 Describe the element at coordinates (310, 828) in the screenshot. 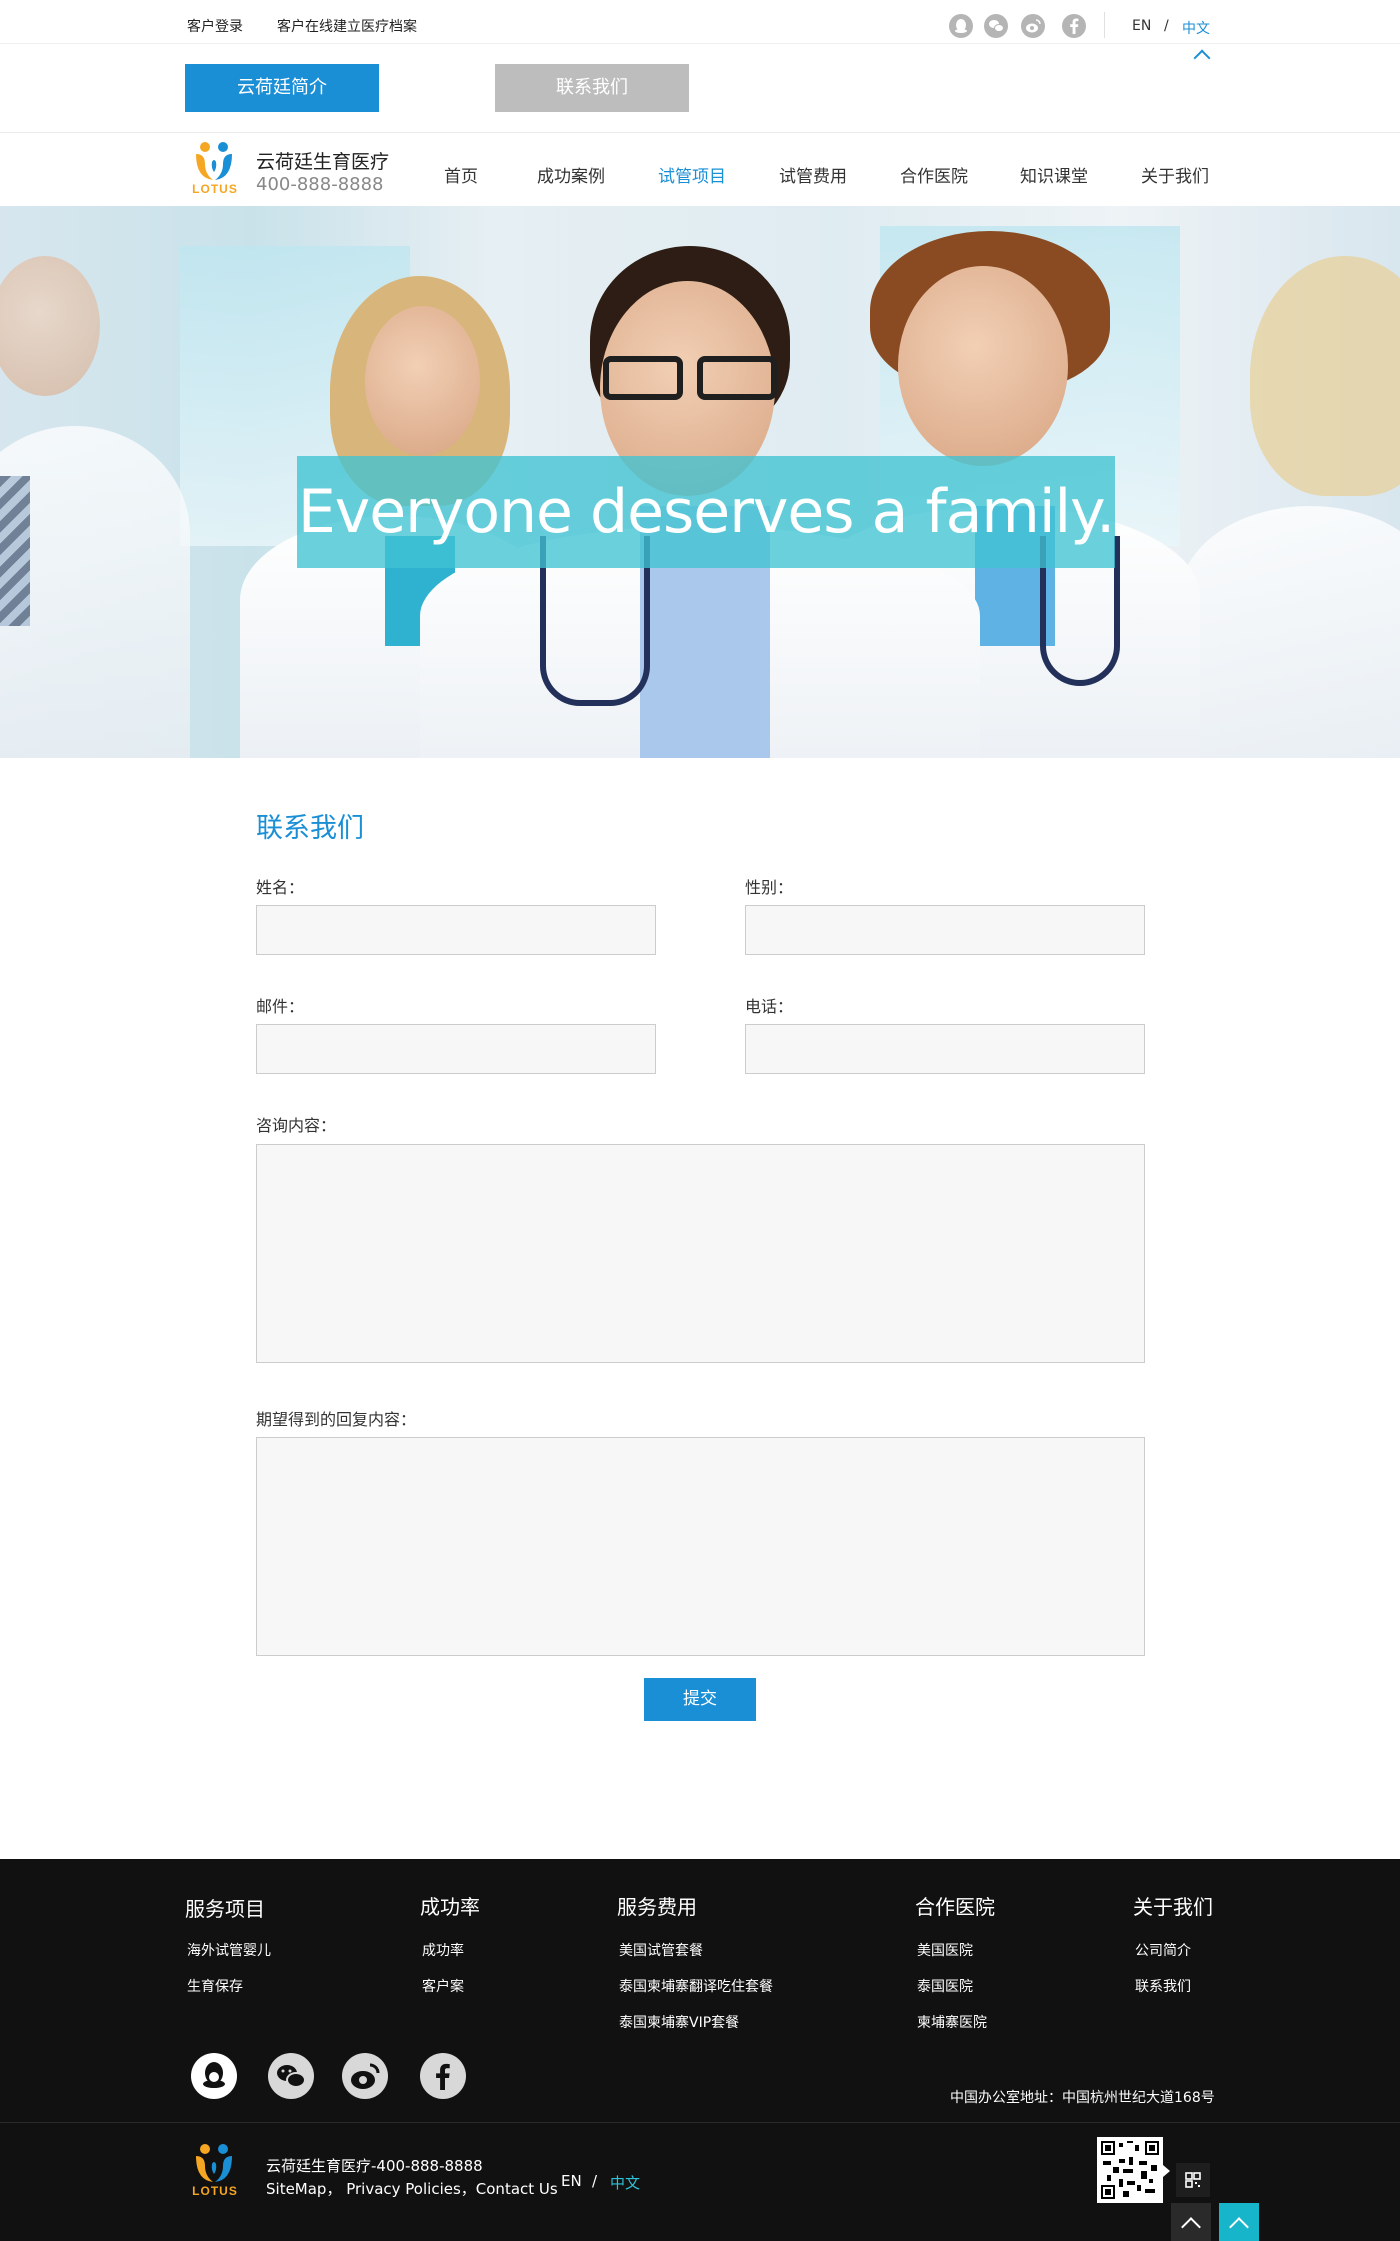

I see `form-title: 联系我们` at that location.